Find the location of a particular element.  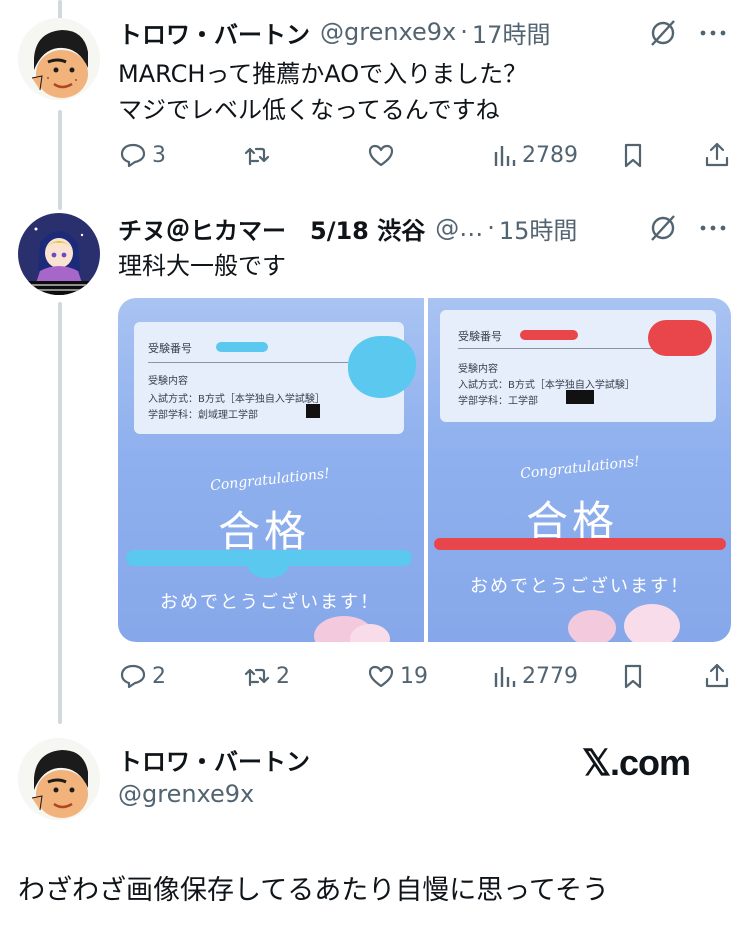

view-count: 2779 is located at coordinates (550, 676).